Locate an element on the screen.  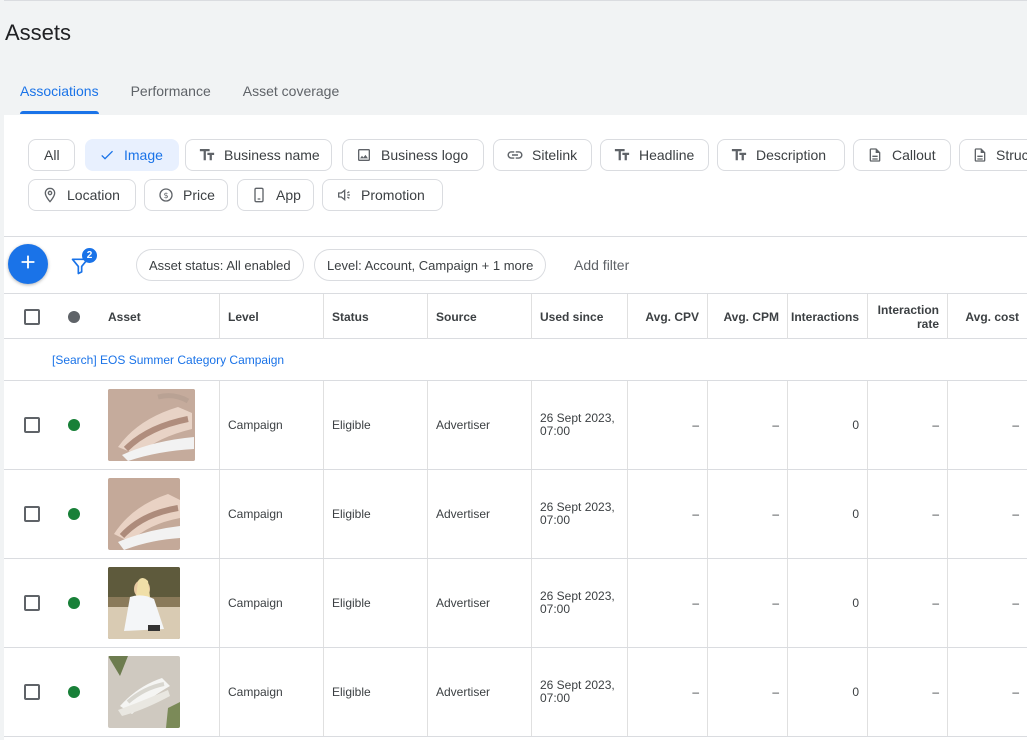
add-filter-button: Add filter is located at coordinates (601, 265).